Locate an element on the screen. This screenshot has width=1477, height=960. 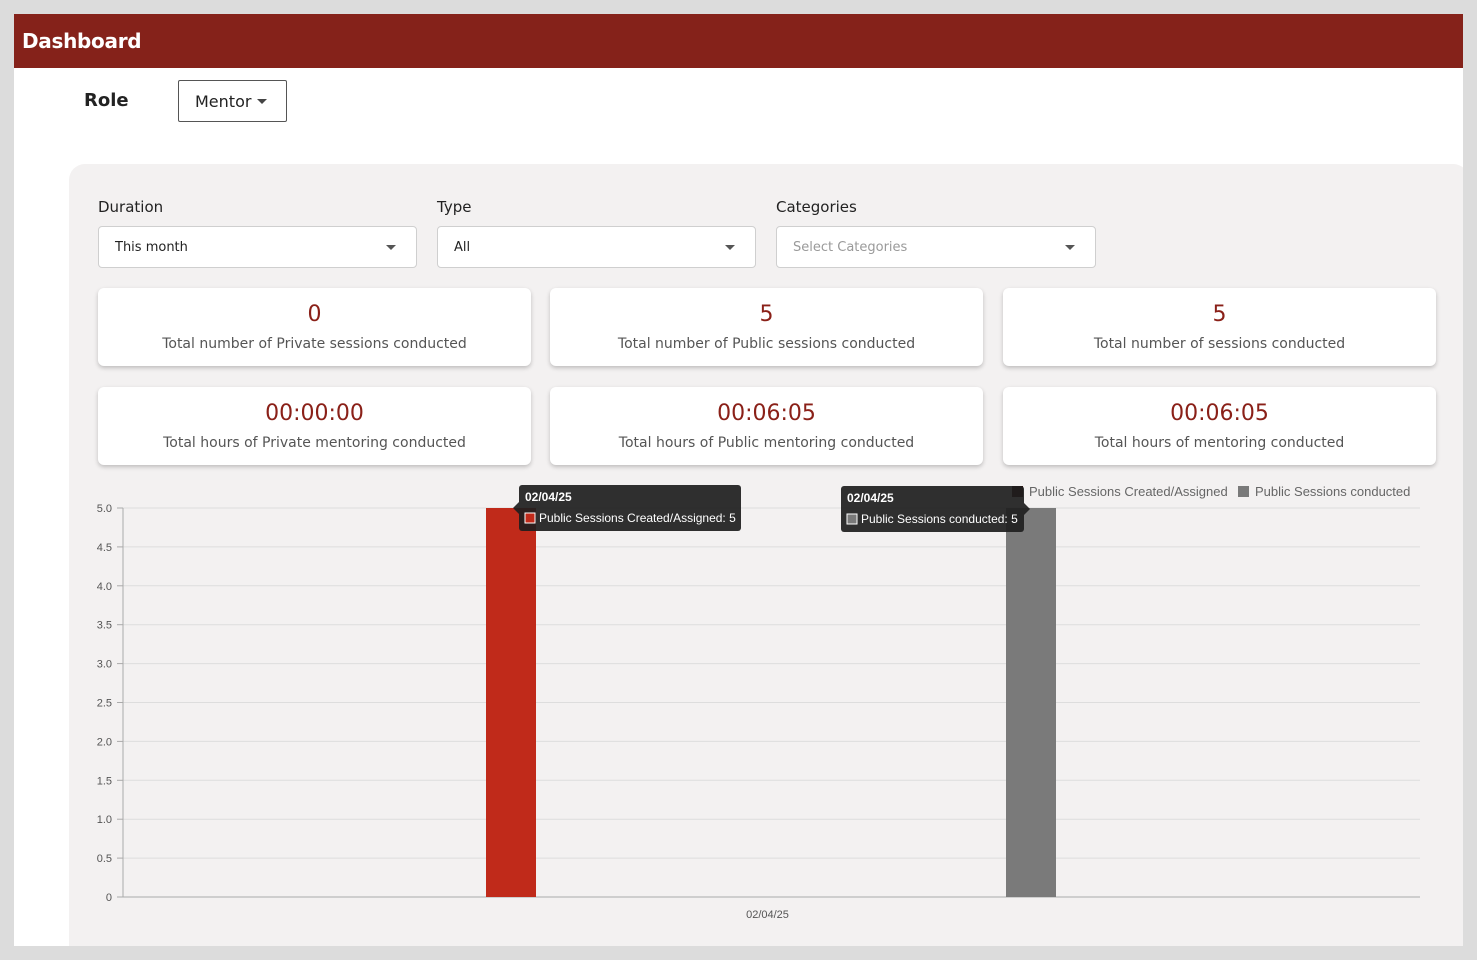
y-tick-label: 4.5 is located at coordinates (104, 548).